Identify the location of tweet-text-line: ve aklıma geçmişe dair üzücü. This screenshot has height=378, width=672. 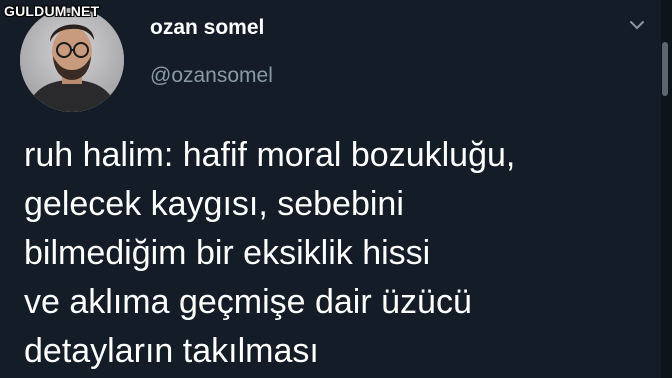
(248, 302).